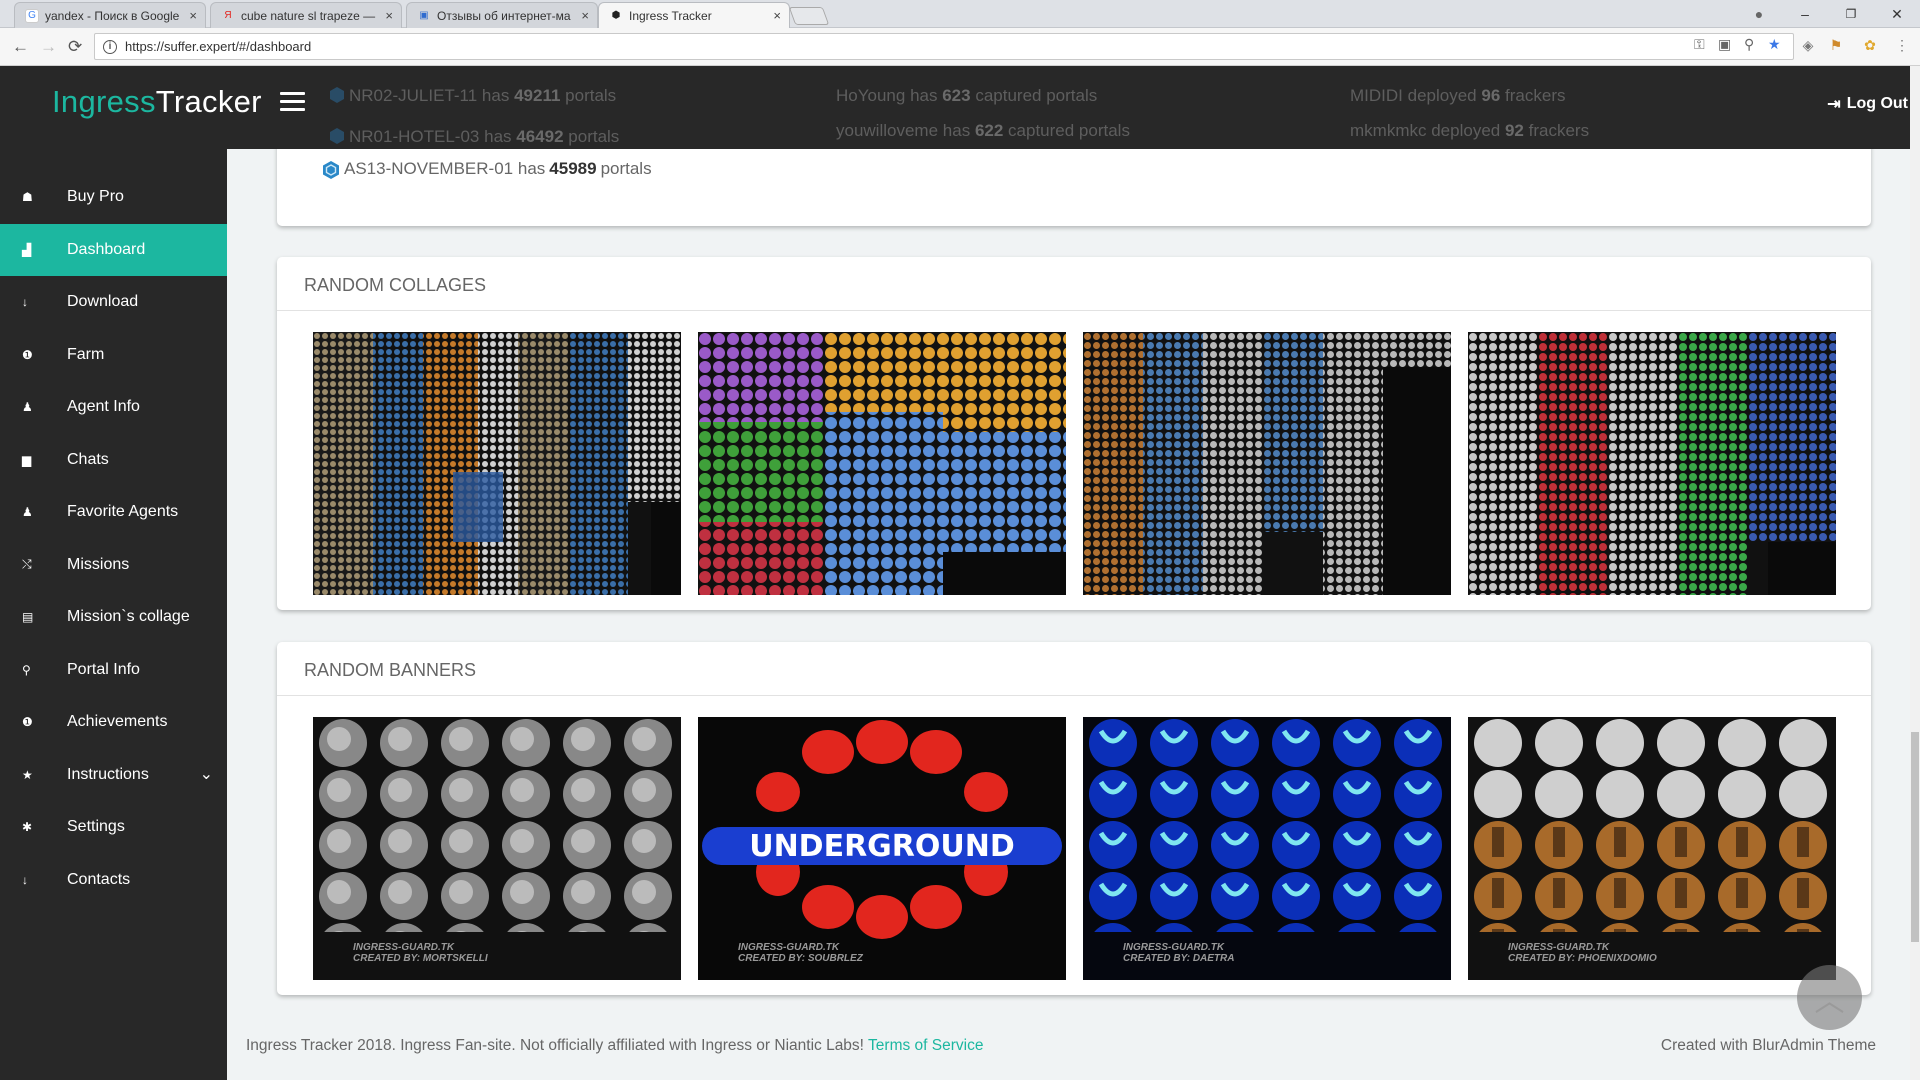  What do you see at coordinates (113, 302) in the screenshot?
I see `sidebar-item-download: ↓ Download` at bounding box center [113, 302].